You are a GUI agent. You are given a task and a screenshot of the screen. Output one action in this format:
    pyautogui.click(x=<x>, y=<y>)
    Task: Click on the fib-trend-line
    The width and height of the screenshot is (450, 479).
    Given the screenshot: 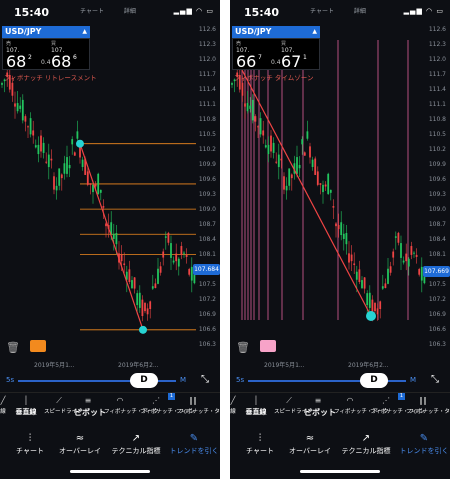 What is the action you would take?
    pyautogui.click(x=111, y=237)
    